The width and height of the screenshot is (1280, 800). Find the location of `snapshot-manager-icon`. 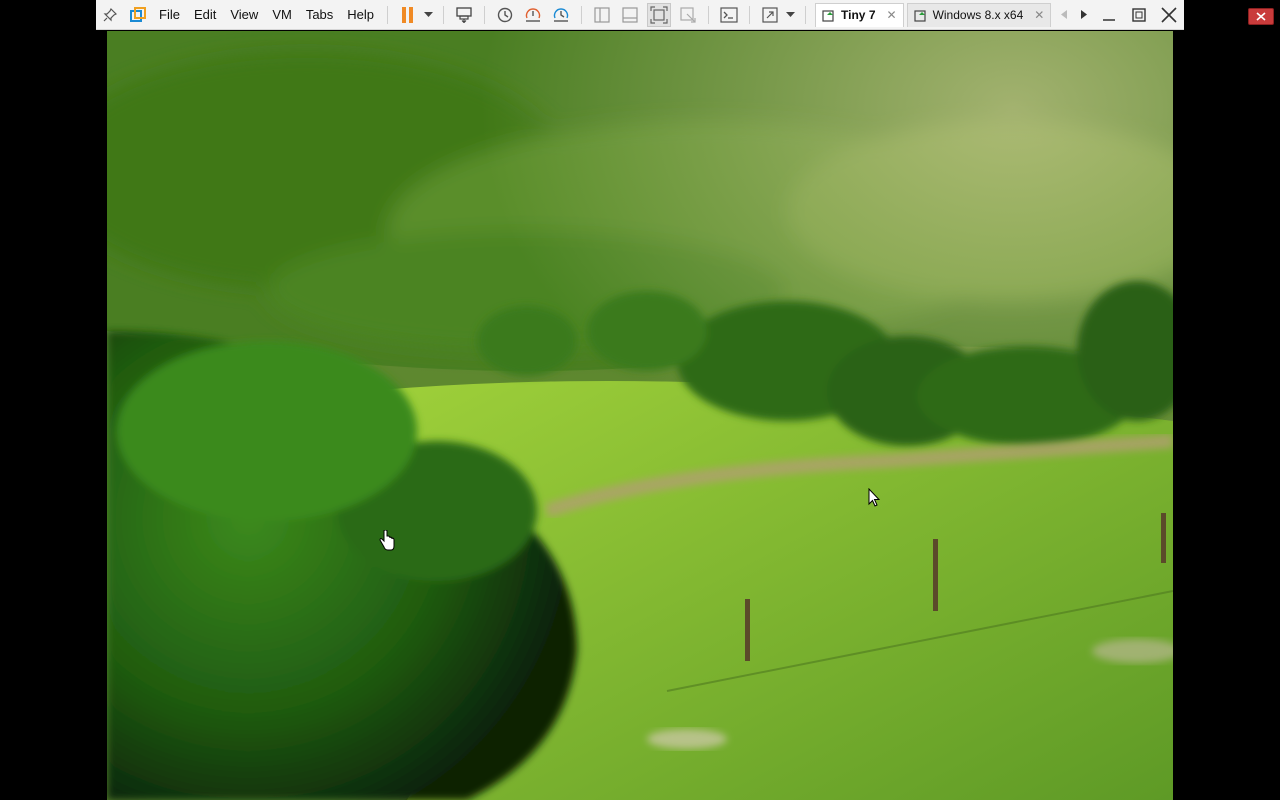

snapshot-manager-icon is located at coordinates (561, 15).